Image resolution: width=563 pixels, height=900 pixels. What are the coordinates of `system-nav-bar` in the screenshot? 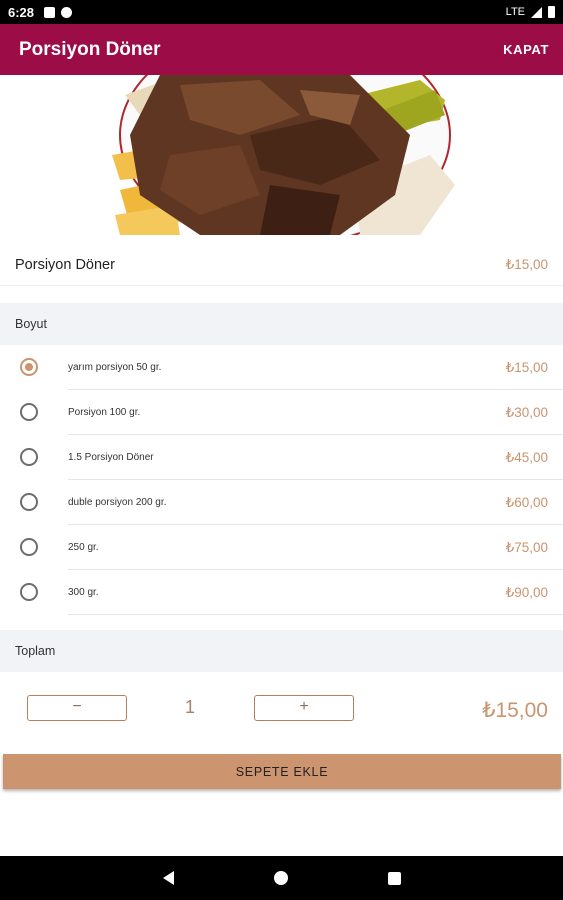 It's located at (281, 878).